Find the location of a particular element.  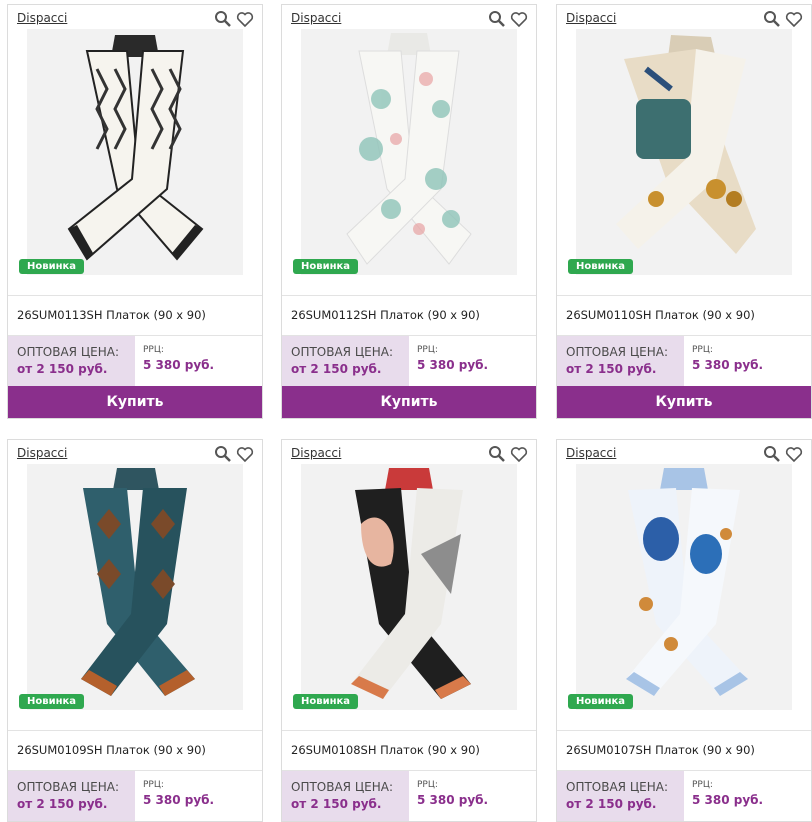

product-title: 26SUM0108SH Платок (90 х 90) is located at coordinates (409, 751).